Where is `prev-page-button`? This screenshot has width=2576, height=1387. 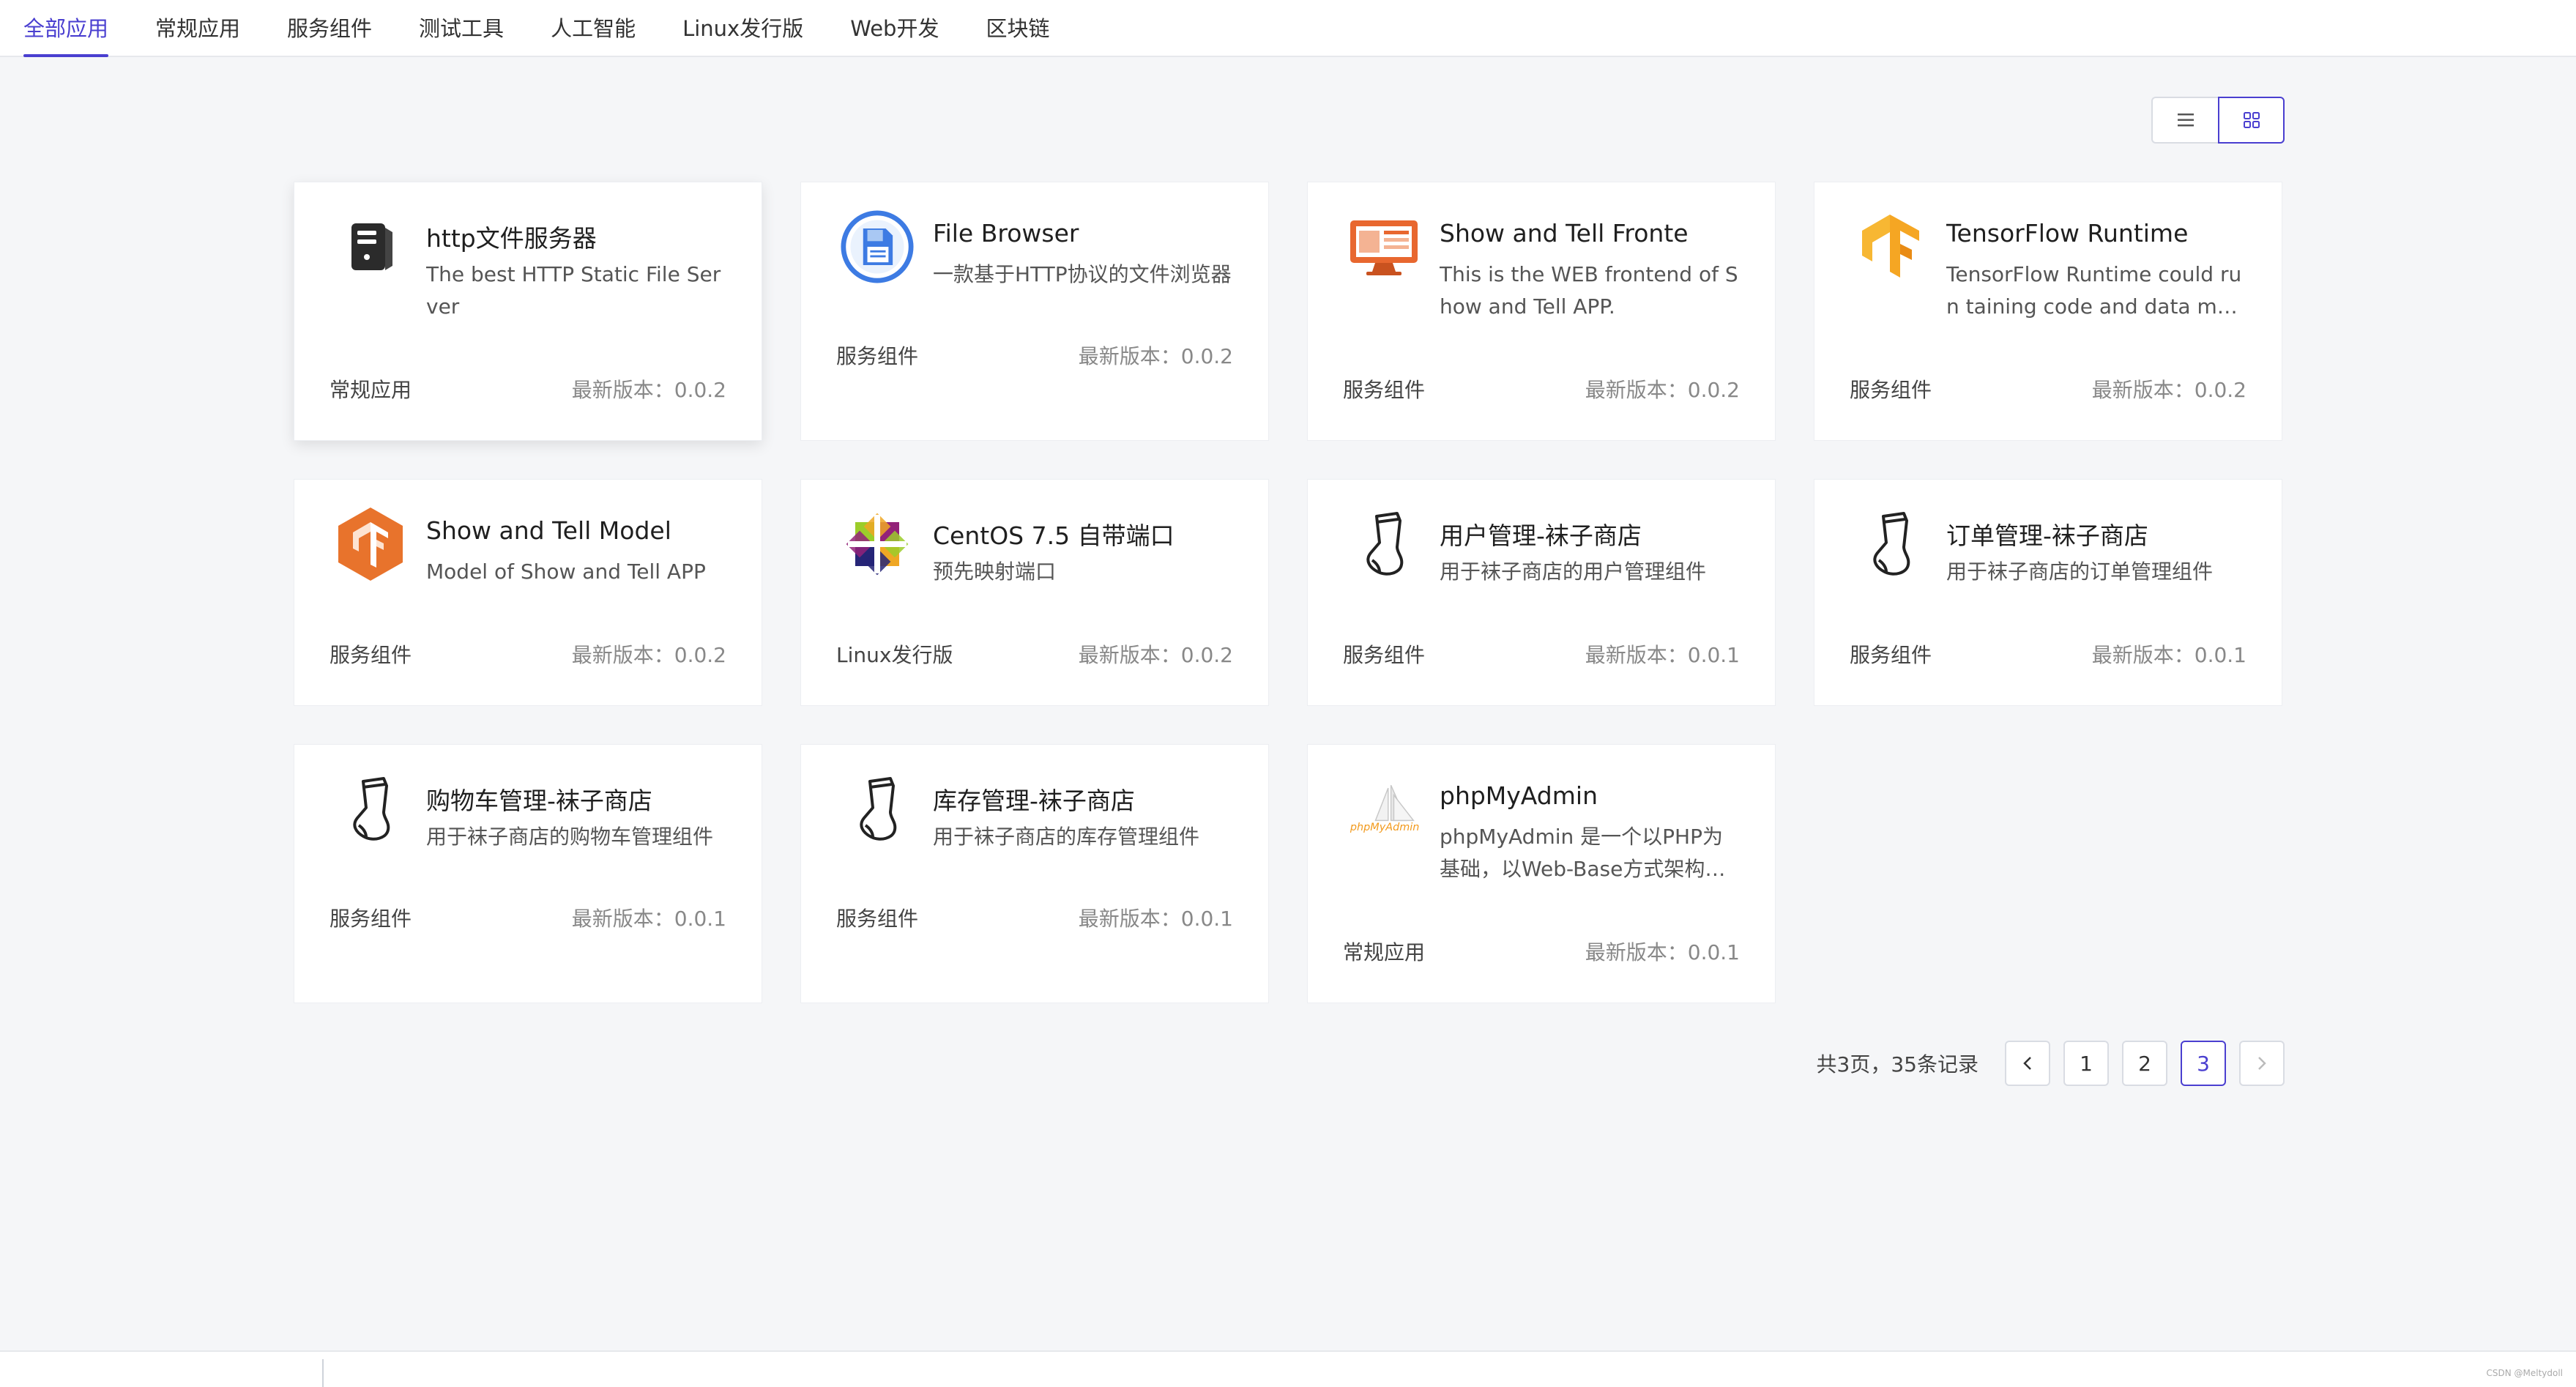 prev-page-button is located at coordinates (2027, 1063).